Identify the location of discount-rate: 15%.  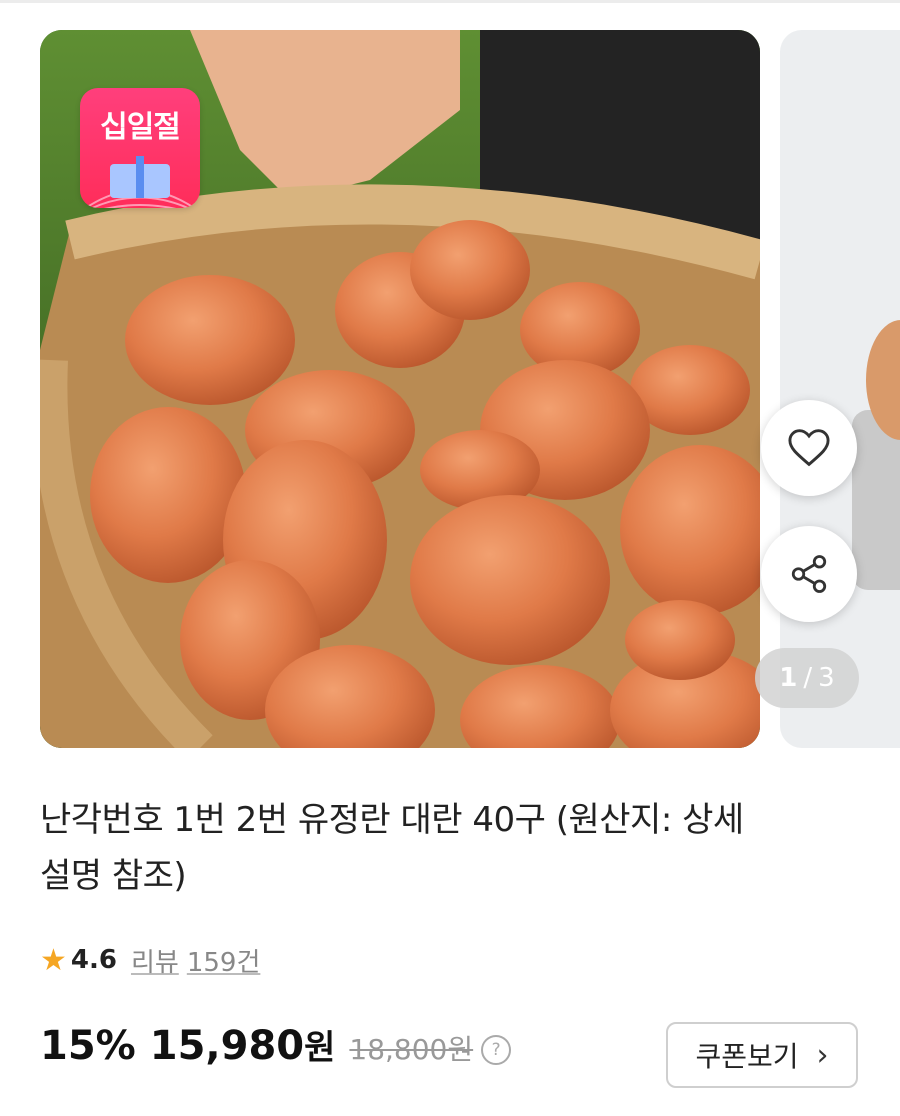
(88, 1046).